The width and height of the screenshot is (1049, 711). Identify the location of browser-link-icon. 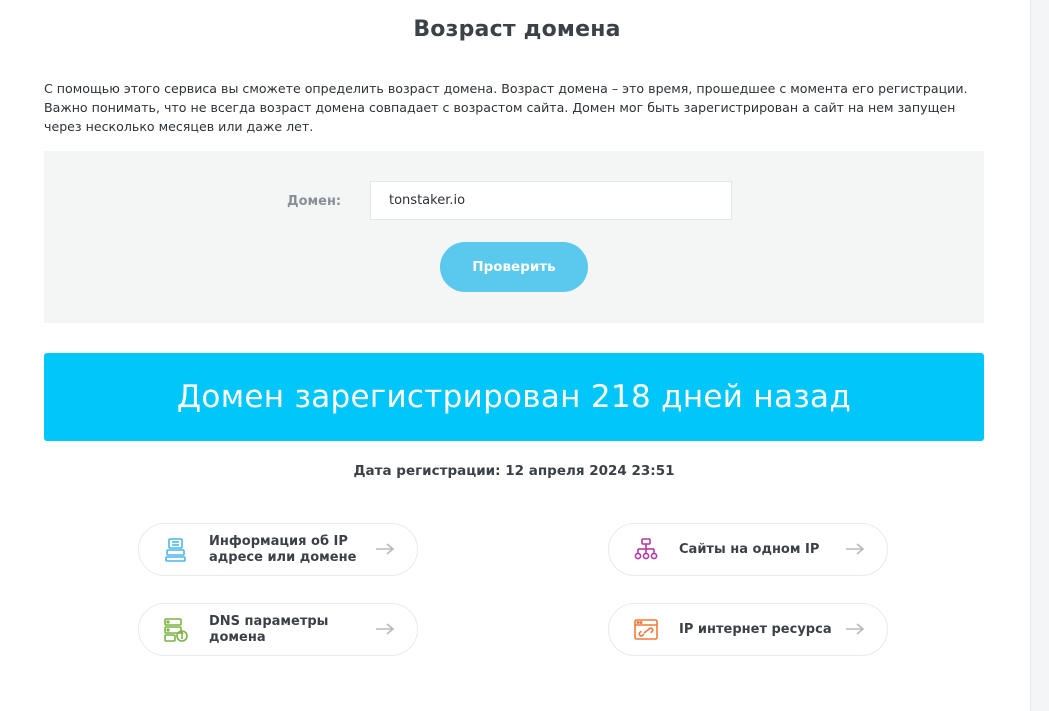
(646, 629).